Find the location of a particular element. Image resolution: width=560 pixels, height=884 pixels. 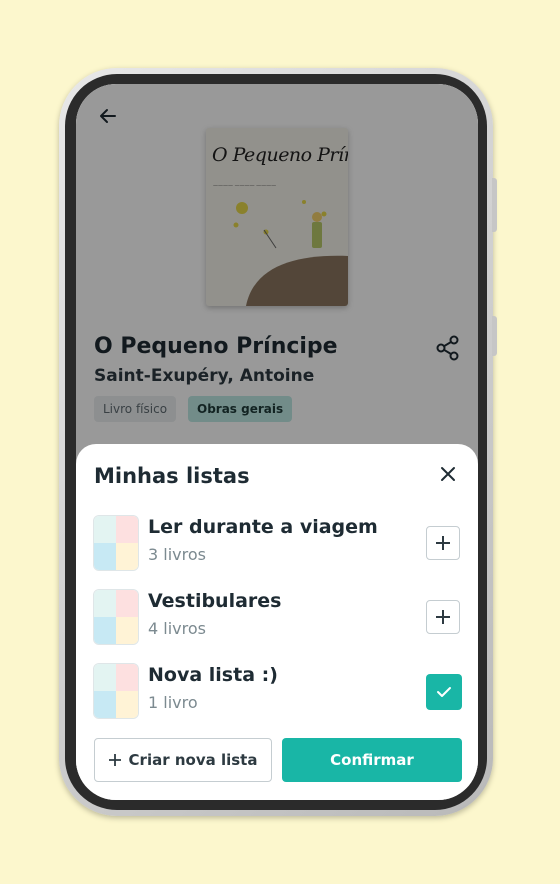

confirm-label: Confirmar is located at coordinates (372, 760).